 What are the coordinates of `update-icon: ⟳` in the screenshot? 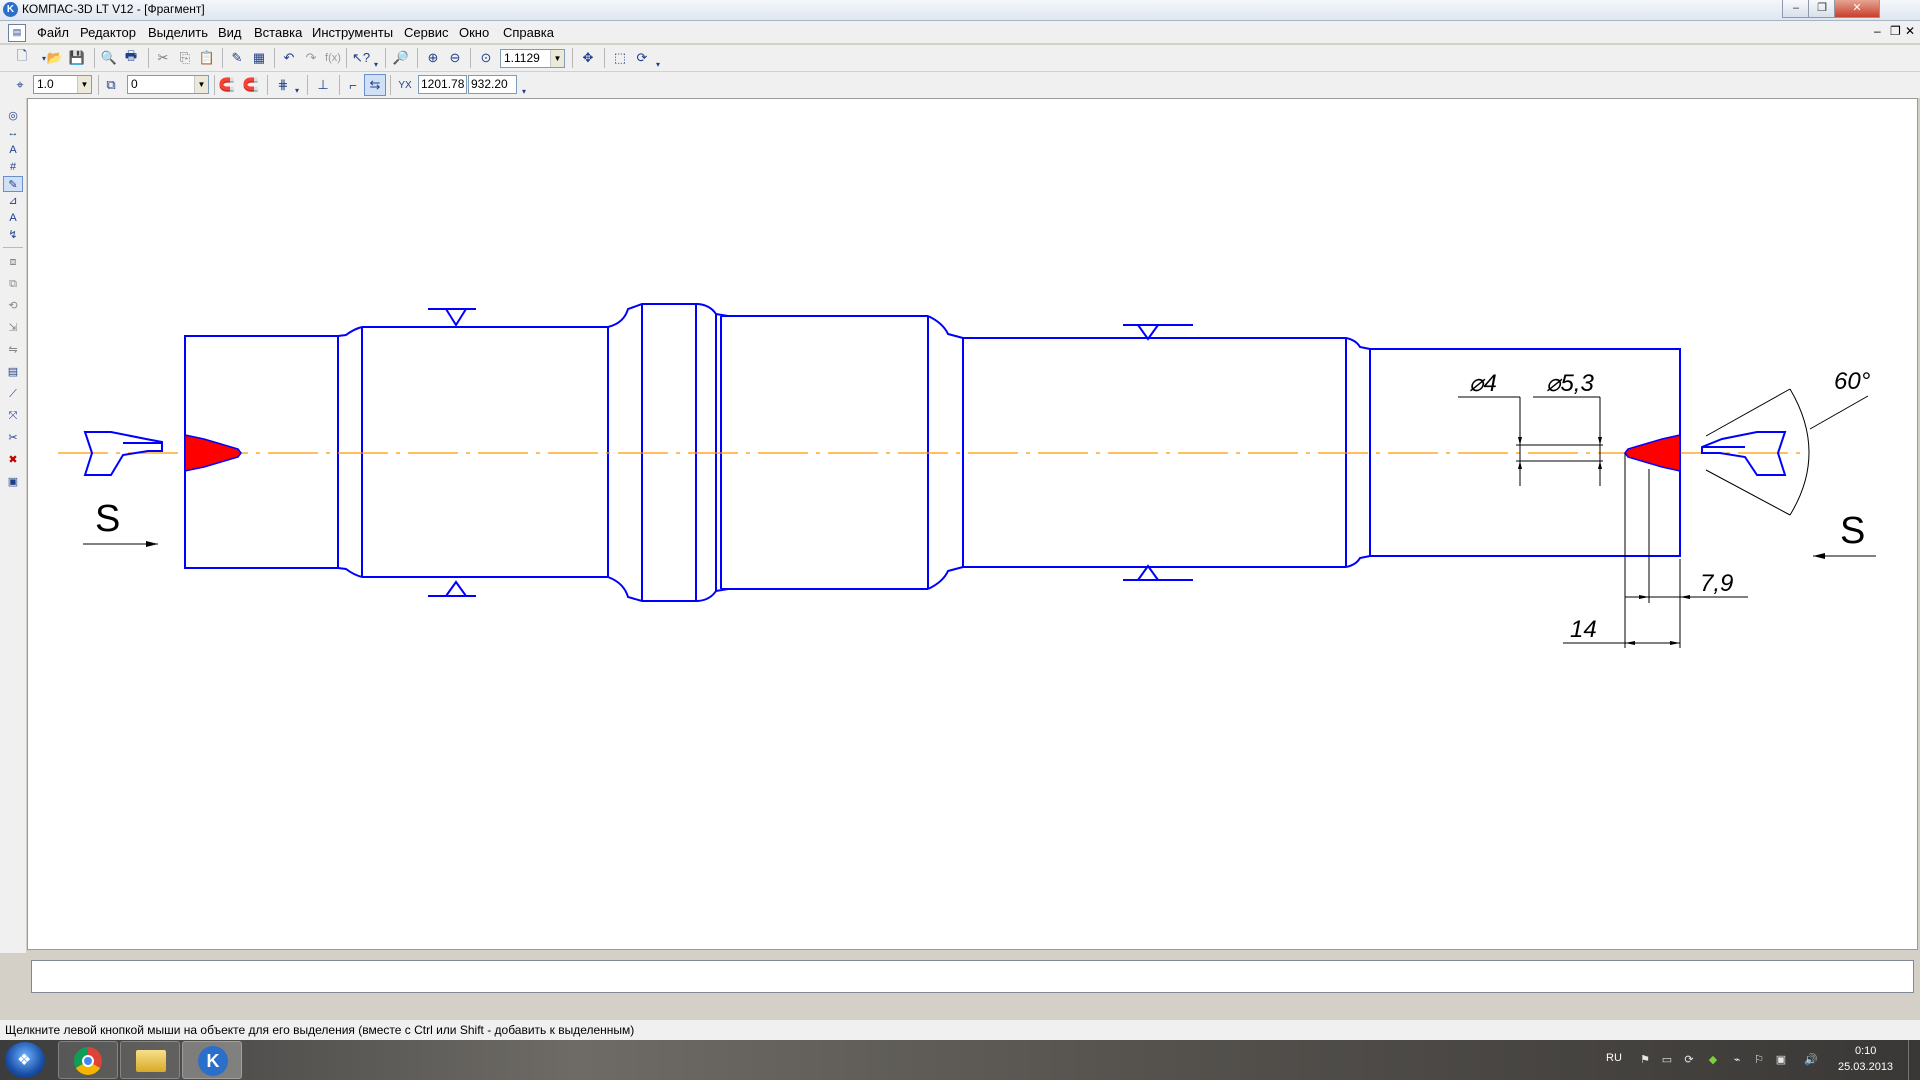 It's located at (1689, 1060).